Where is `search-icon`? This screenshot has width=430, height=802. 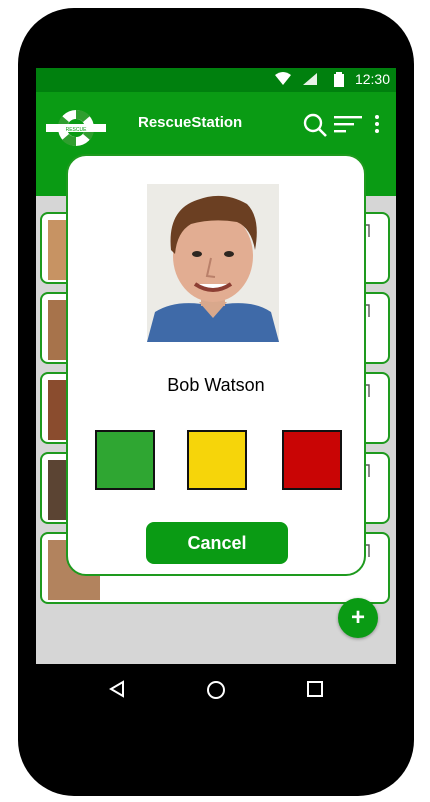
search-icon is located at coordinates (315, 127).